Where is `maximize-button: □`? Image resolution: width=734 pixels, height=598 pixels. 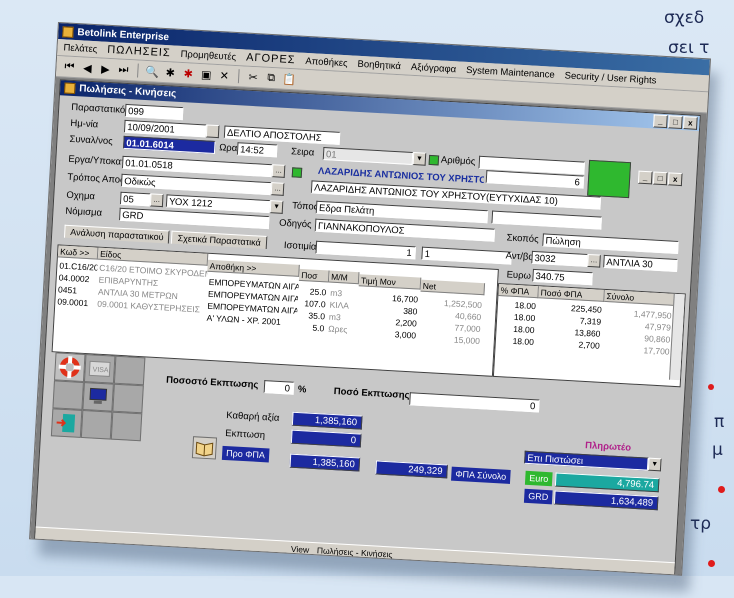 maximize-button: □ is located at coordinates (675, 122).